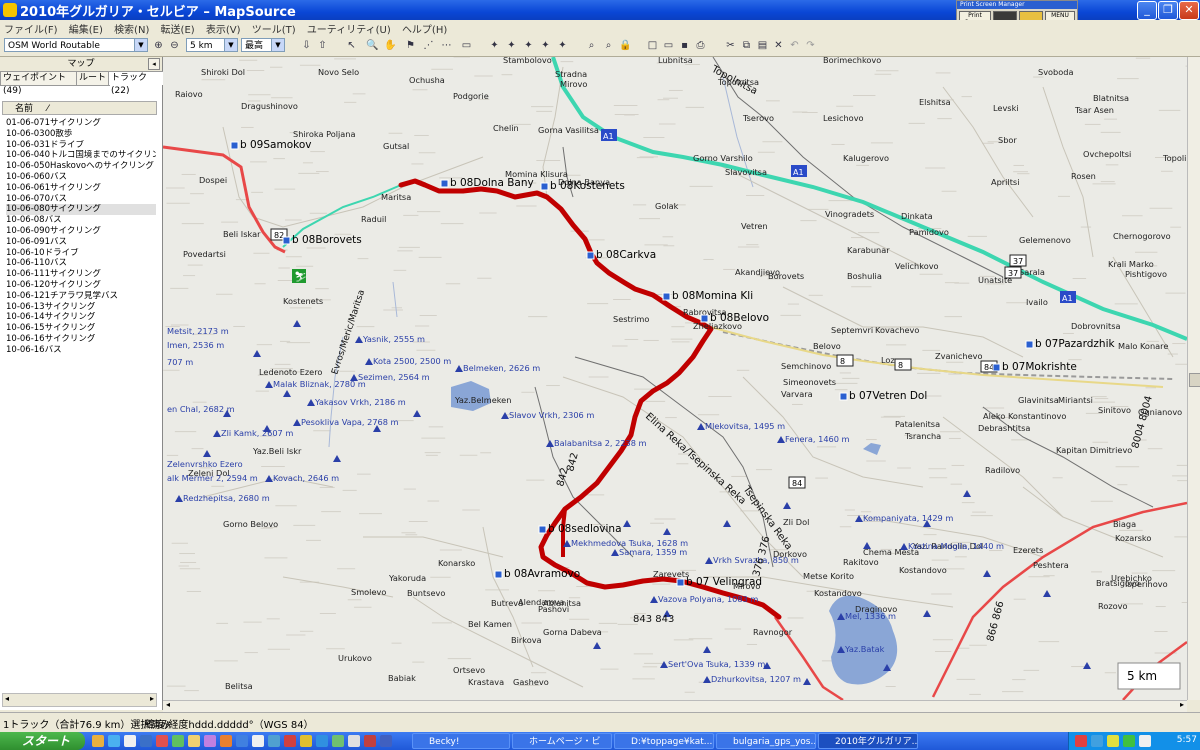 The width and height of the screenshot is (1200, 750). Describe the element at coordinates (86, 28) in the screenshot. I see `menu-edit: 編集(E)` at that location.